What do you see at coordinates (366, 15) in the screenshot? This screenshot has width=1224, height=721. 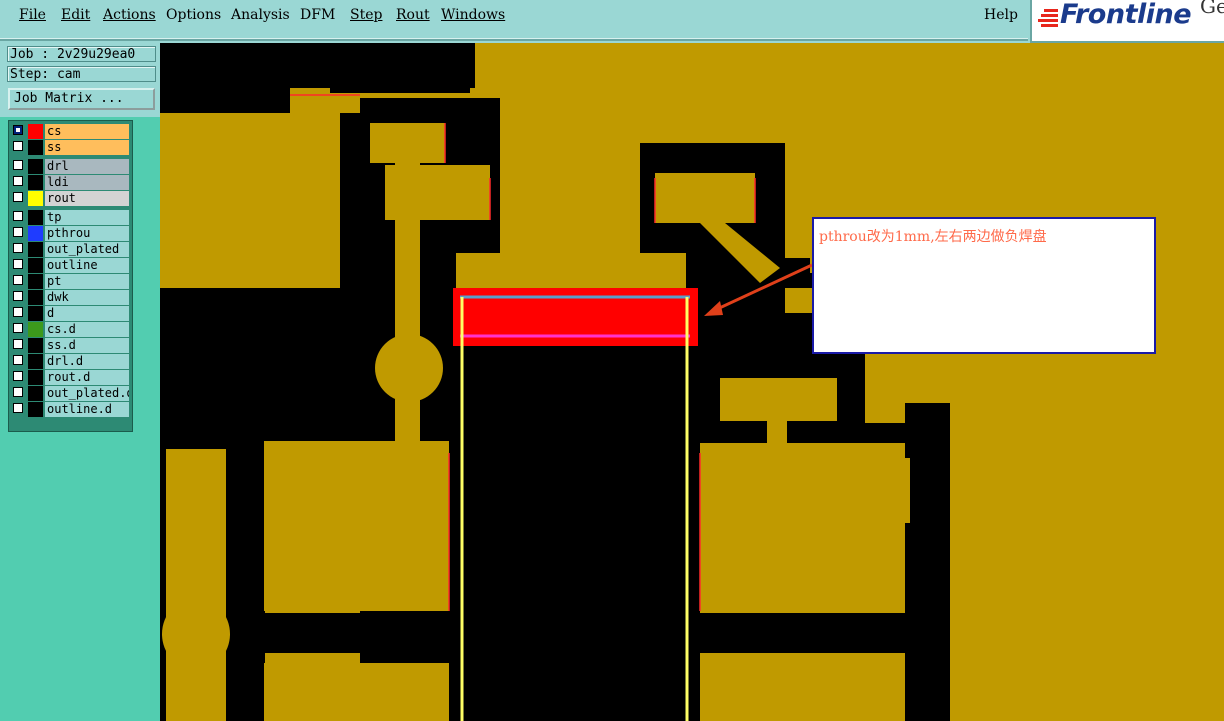 I see `menu-step: Step` at bounding box center [366, 15].